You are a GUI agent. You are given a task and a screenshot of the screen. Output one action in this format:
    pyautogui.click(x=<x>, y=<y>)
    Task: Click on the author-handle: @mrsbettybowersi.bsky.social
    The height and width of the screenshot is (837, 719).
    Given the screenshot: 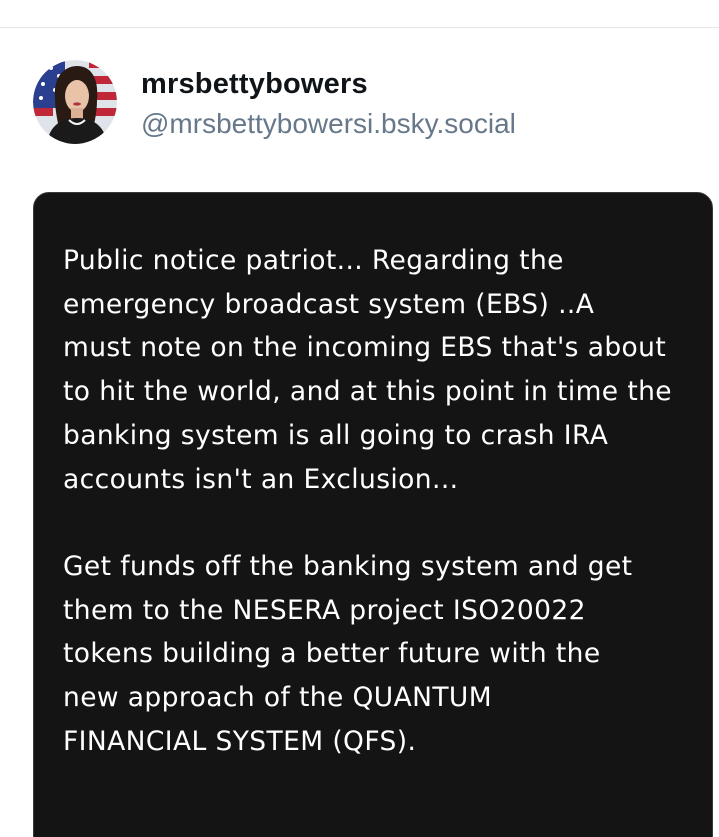 What is the action you would take?
    pyautogui.click(x=328, y=124)
    